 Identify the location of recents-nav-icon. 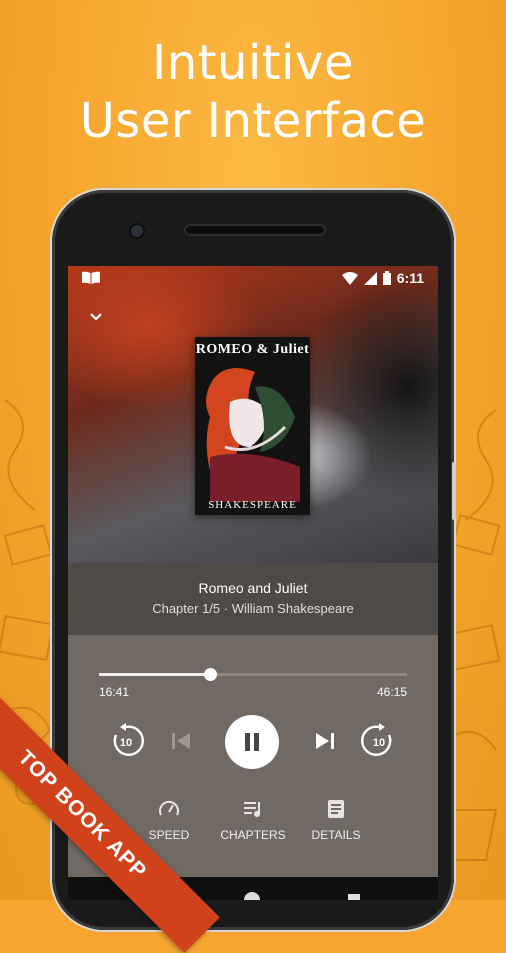
(354, 897).